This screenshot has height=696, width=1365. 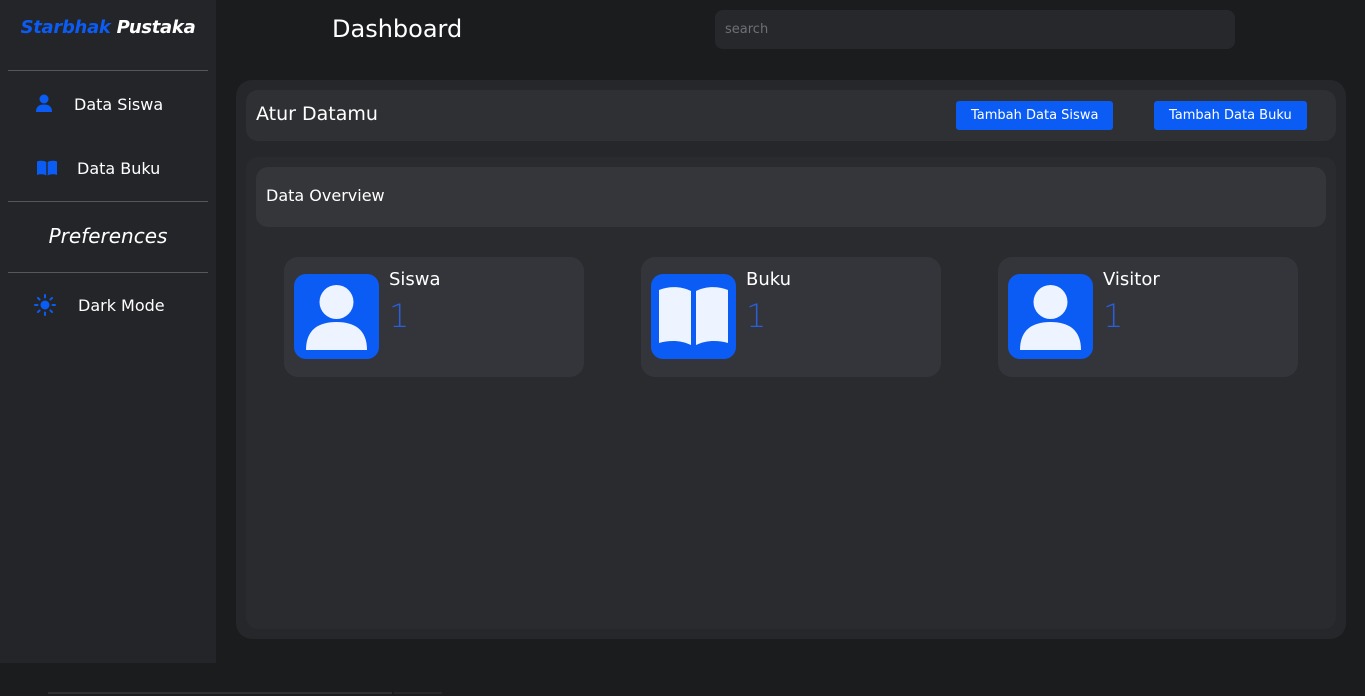 What do you see at coordinates (1131, 279) in the screenshot?
I see `stat-label: Visitor` at bounding box center [1131, 279].